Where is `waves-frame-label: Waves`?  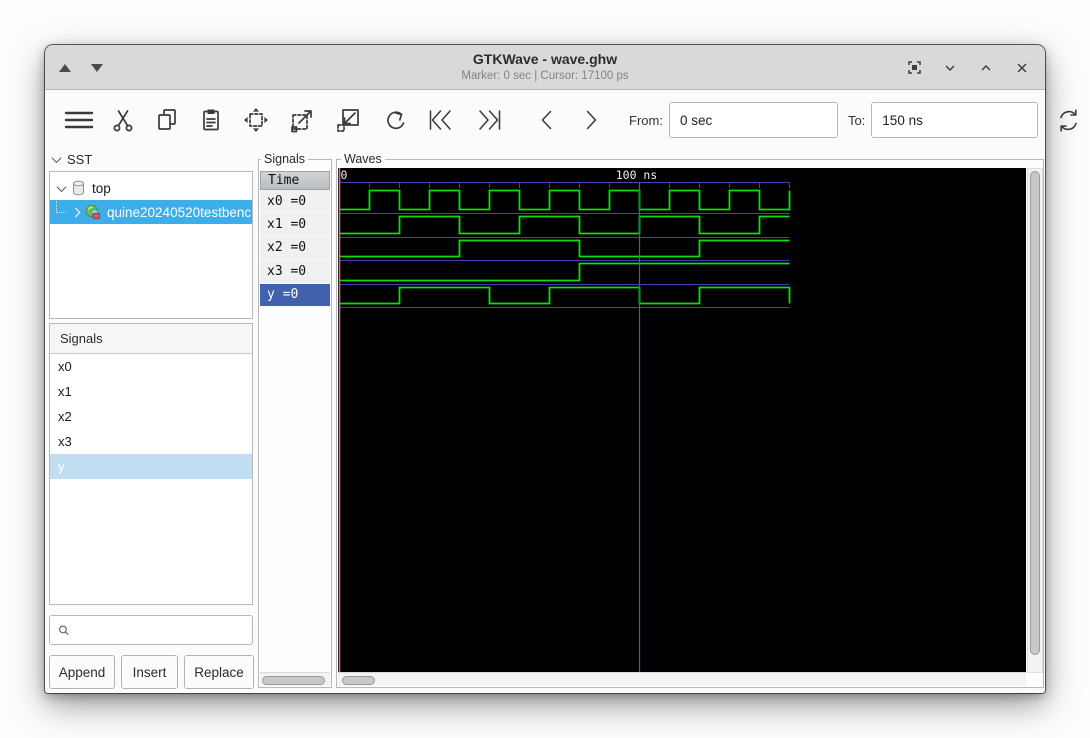
waves-frame-label: Waves is located at coordinates (363, 159).